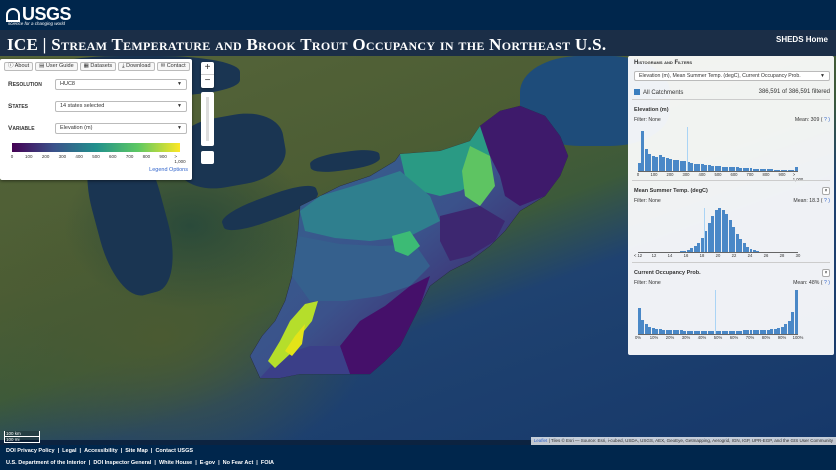 The height and width of the screenshot is (470, 836). What do you see at coordinates (811, 201) in the screenshot?
I see `histogram-mean: Mean: 18.3 ( ? )` at bounding box center [811, 201].